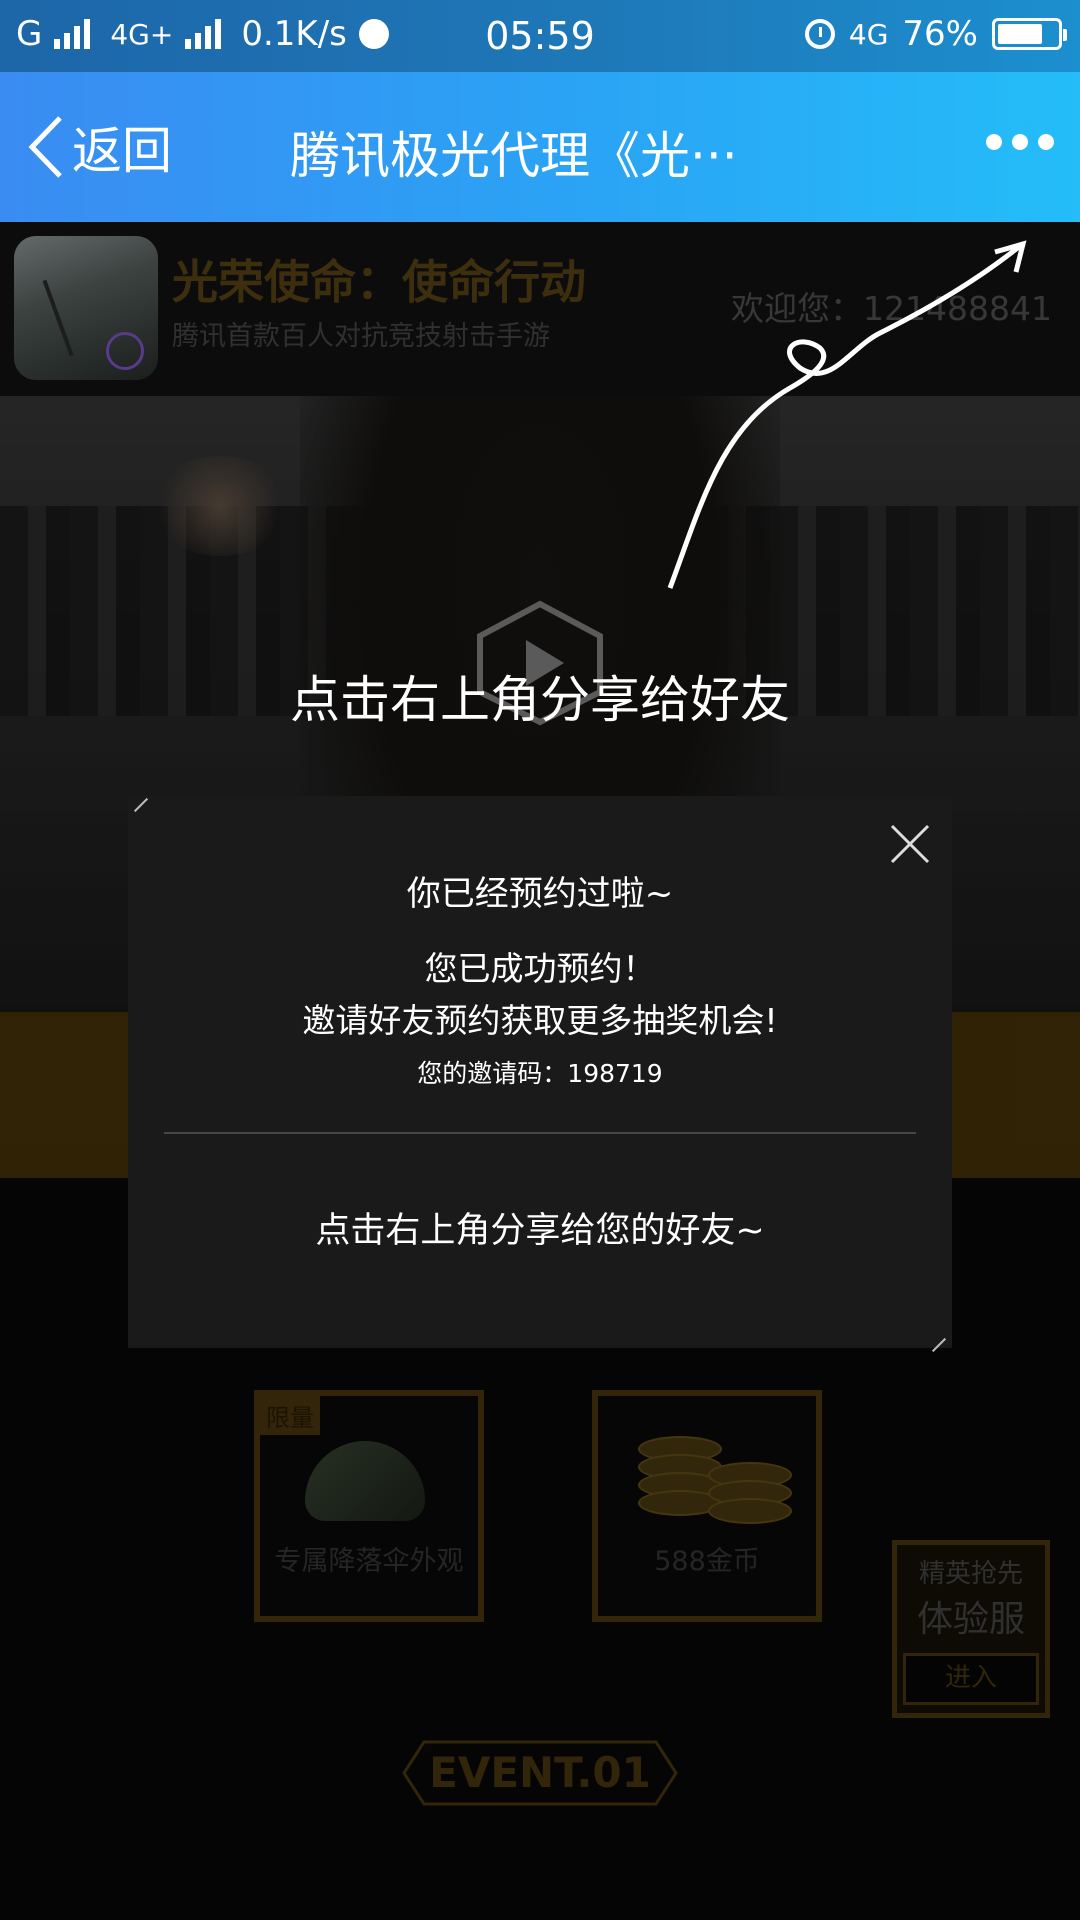 The height and width of the screenshot is (1920, 1080). I want to click on invite-code: 您的邀请码：198719, so click(540, 1073).